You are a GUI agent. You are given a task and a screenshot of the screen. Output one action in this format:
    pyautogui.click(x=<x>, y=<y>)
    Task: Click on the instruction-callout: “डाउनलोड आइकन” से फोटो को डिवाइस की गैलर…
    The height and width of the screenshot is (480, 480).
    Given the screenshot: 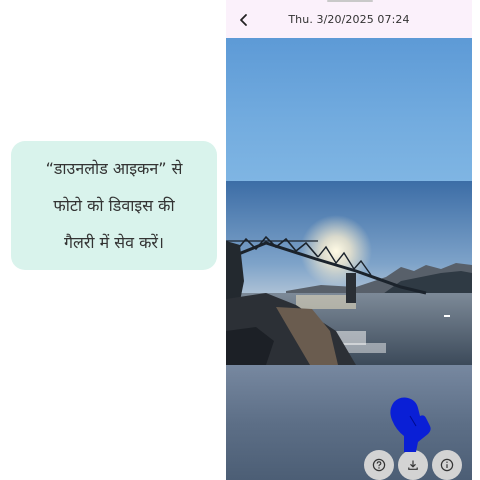 What is the action you would take?
    pyautogui.click(x=114, y=205)
    